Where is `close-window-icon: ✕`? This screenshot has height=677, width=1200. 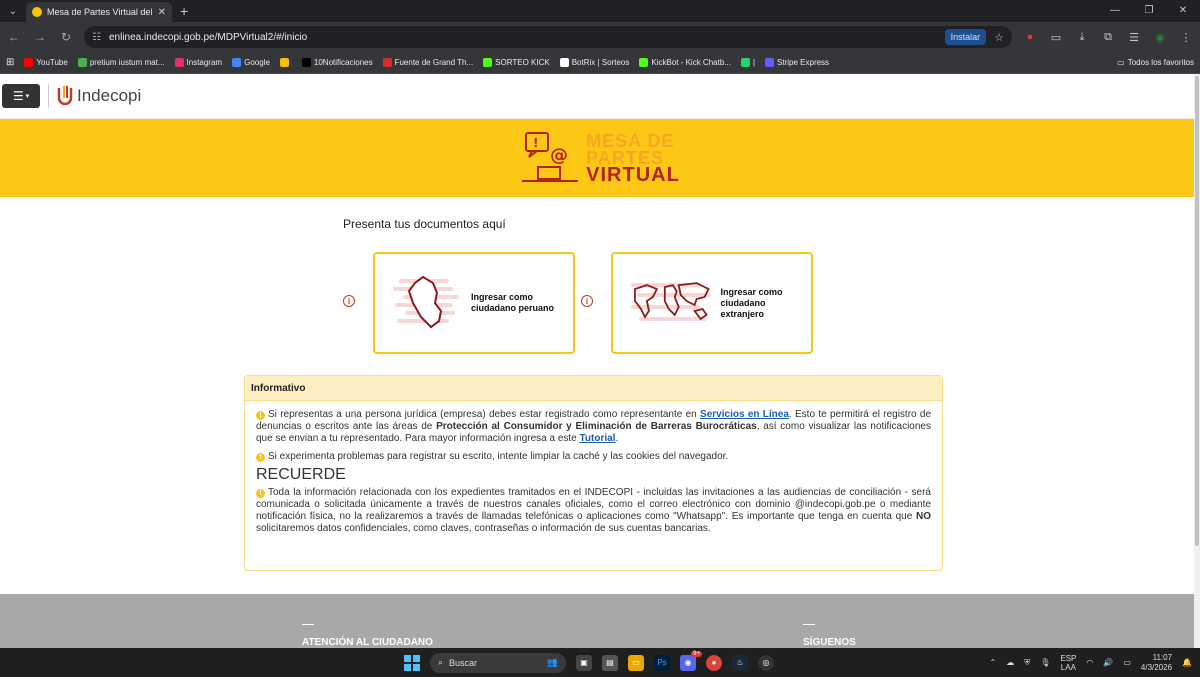
close-window-icon: ✕ is located at coordinates (1183, 10).